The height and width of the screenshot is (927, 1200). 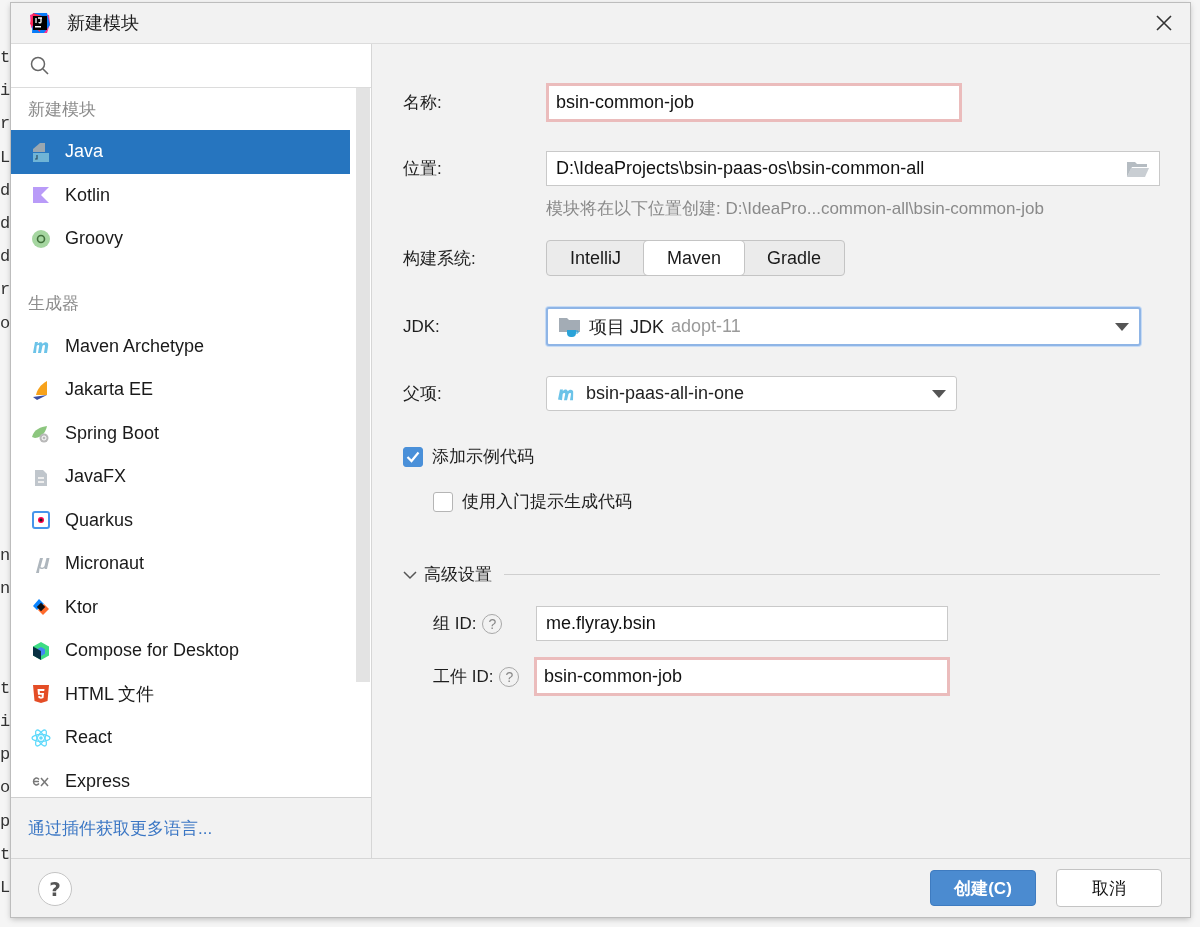 What do you see at coordinates (62, 109) in the screenshot?
I see `section-heading: 新建模块` at bounding box center [62, 109].